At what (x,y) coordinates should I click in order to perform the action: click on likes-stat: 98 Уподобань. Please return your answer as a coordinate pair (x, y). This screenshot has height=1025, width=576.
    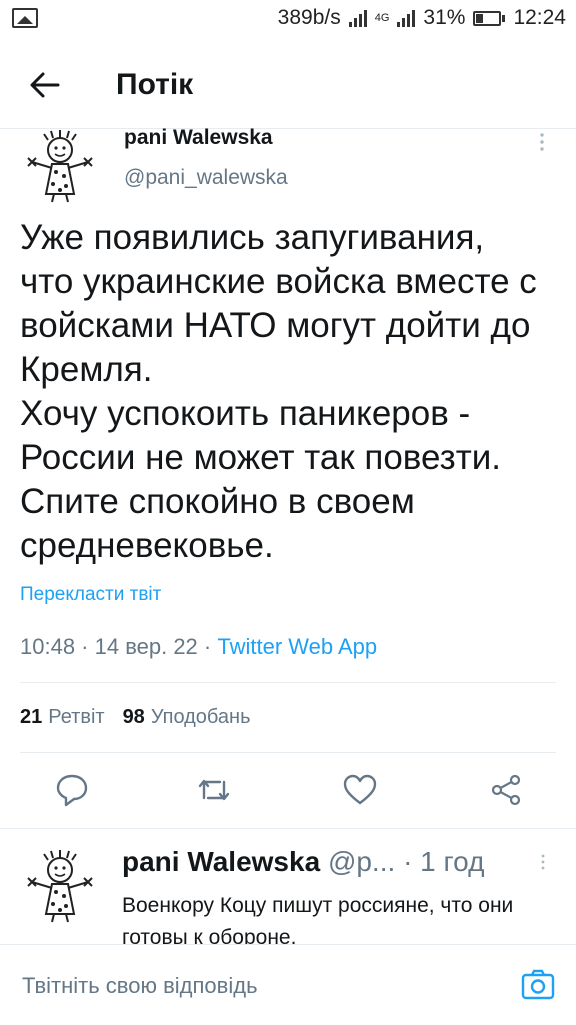
    Looking at the image, I should click on (187, 717).